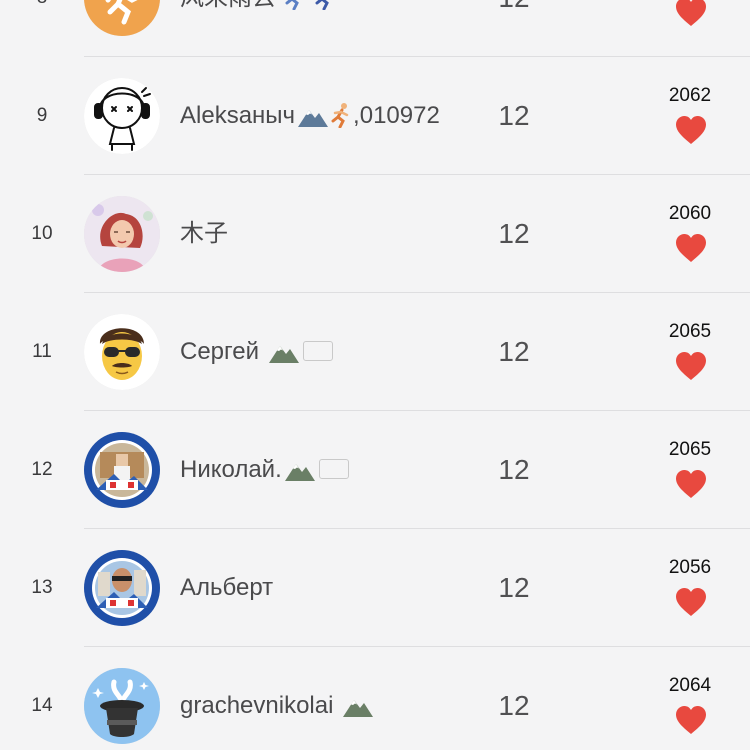 The height and width of the screenshot is (750, 750). Describe the element at coordinates (220, 351) in the screenshot. I see `user-name-text: Сергей` at that location.